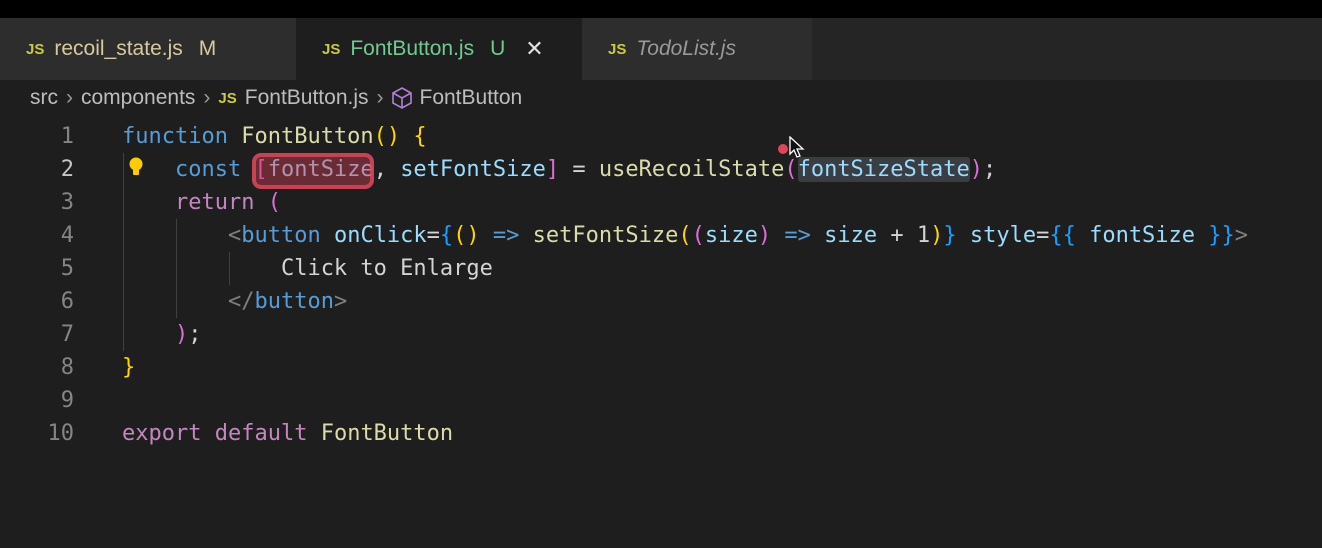 The height and width of the screenshot is (548, 1322). Describe the element at coordinates (883, 169) in the screenshot. I see `code-token: fontSizeState` at that location.